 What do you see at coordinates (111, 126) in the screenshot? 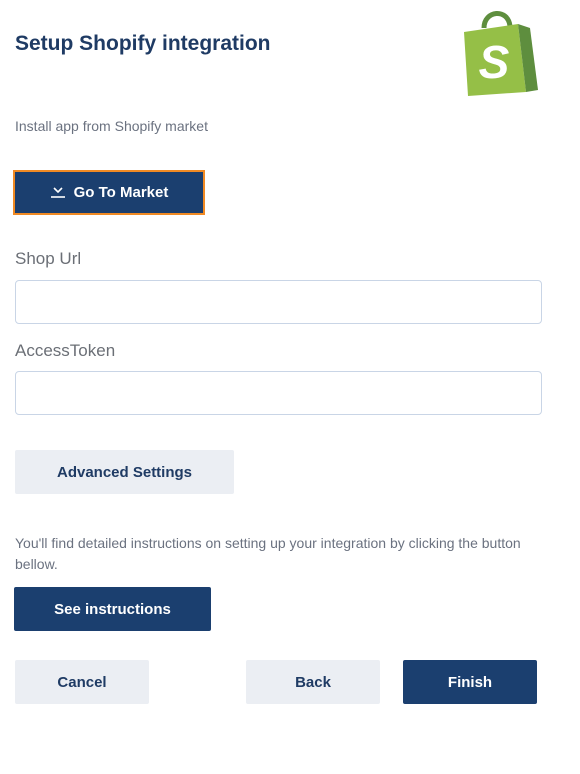
I see `install-instructions-text: Install app from Shopify market` at bounding box center [111, 126].